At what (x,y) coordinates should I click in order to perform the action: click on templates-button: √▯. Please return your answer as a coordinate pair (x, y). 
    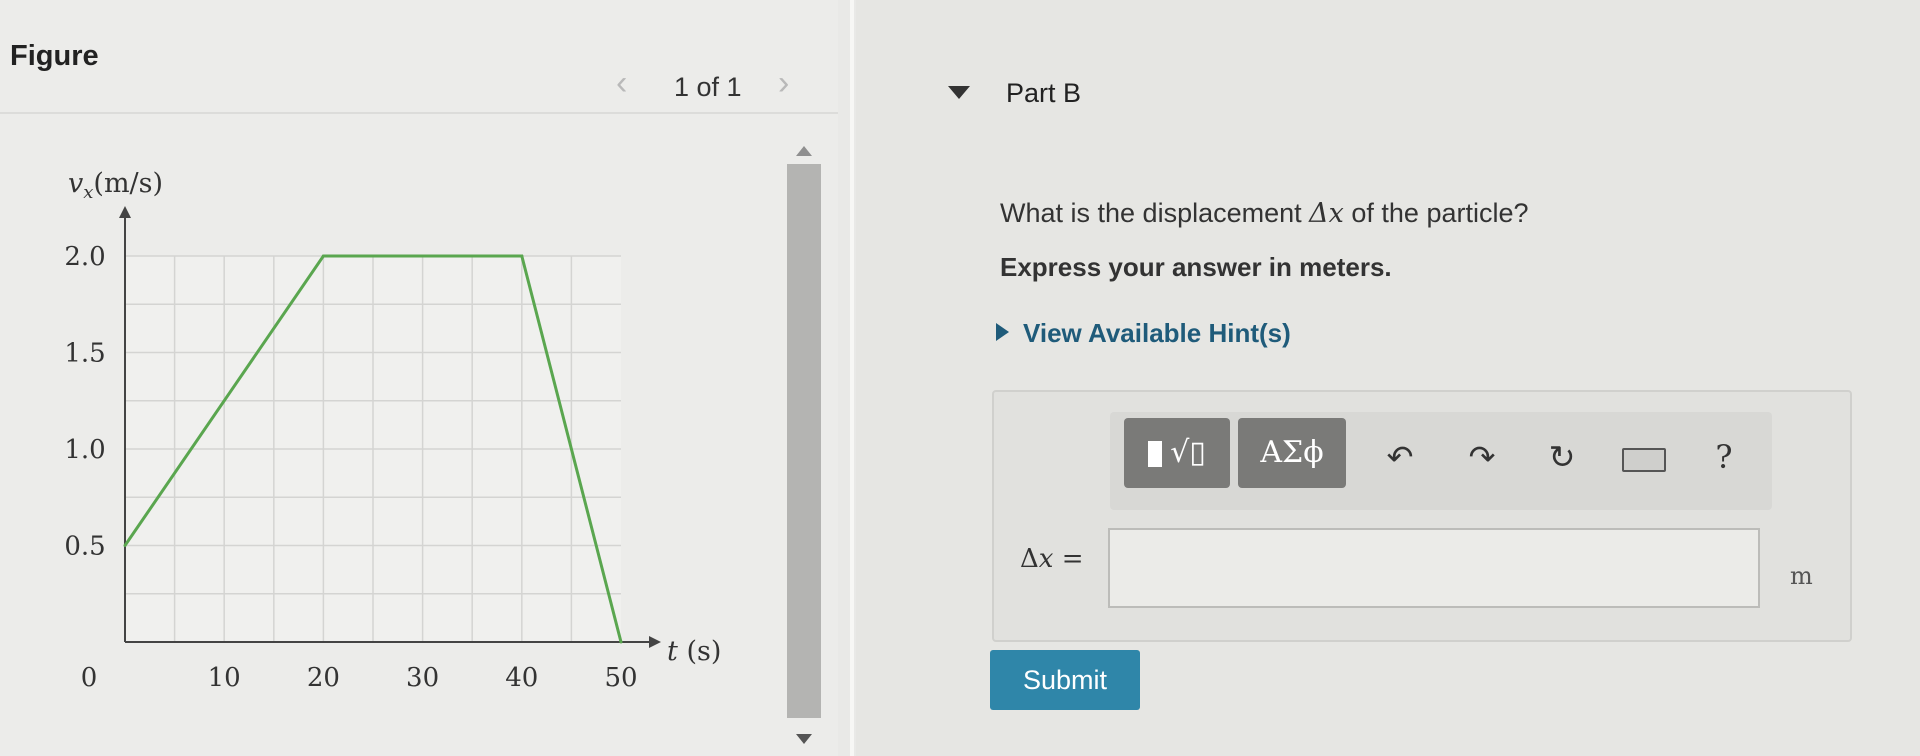
    Looking at the image, I should click on (1177, 453).